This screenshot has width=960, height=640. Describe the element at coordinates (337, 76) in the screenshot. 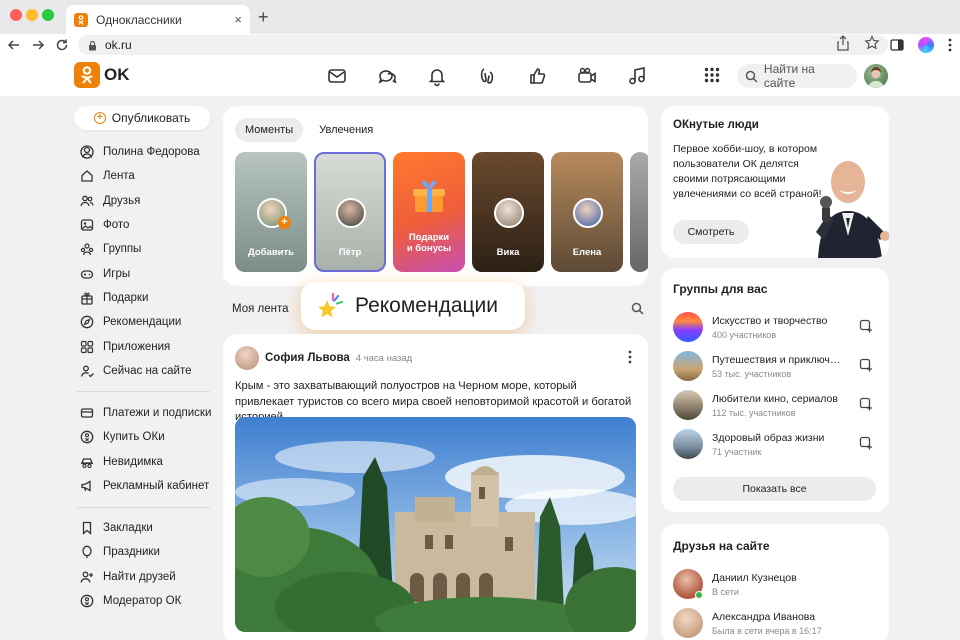

I see `messages-icon` at that location.